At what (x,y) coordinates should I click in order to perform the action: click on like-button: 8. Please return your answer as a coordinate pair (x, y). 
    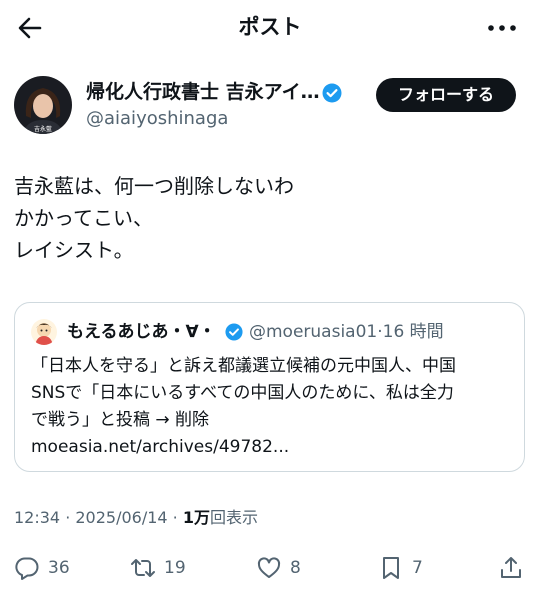
    Looking at the image, I should click on (278, 568).